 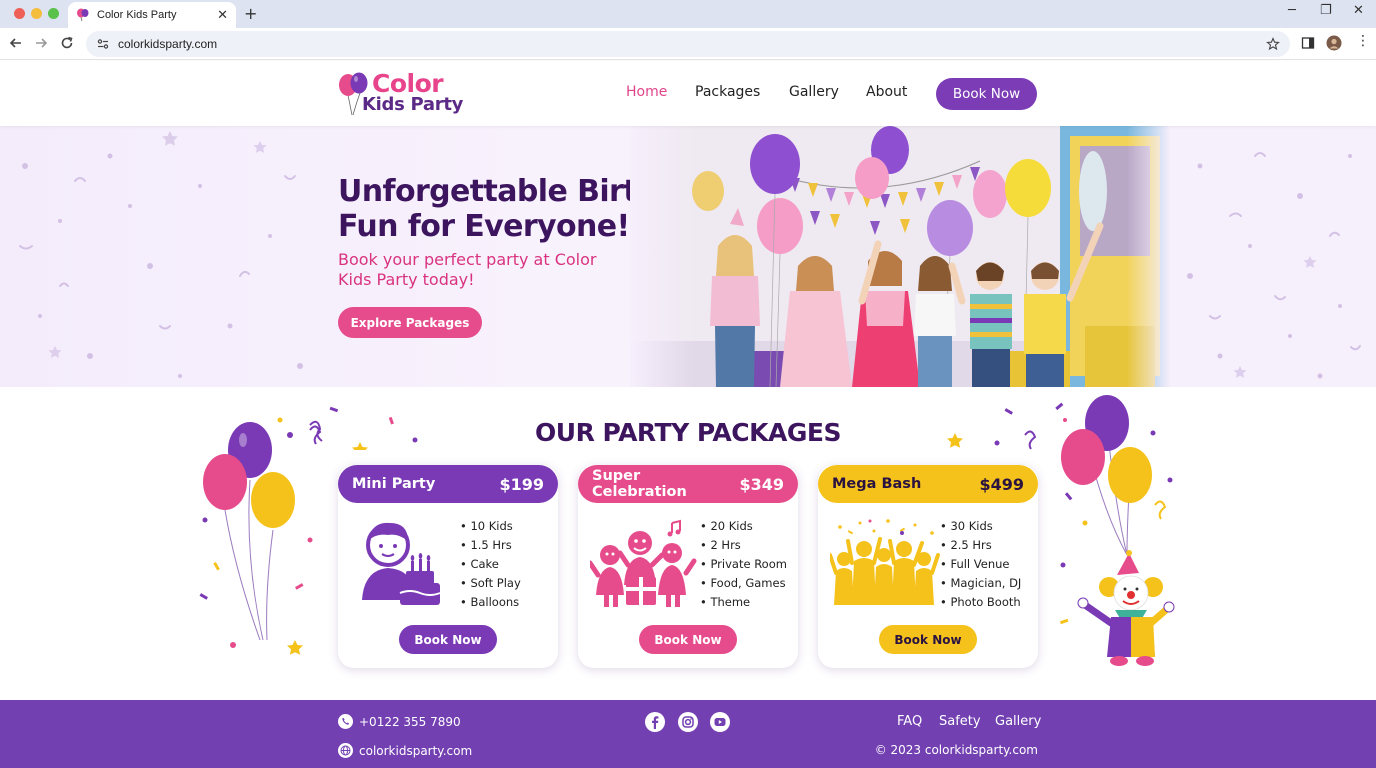 What do you see at coordinates (720, 722) in the screenshot?
I see `youtube-icon` at bounding box center [720, 722].